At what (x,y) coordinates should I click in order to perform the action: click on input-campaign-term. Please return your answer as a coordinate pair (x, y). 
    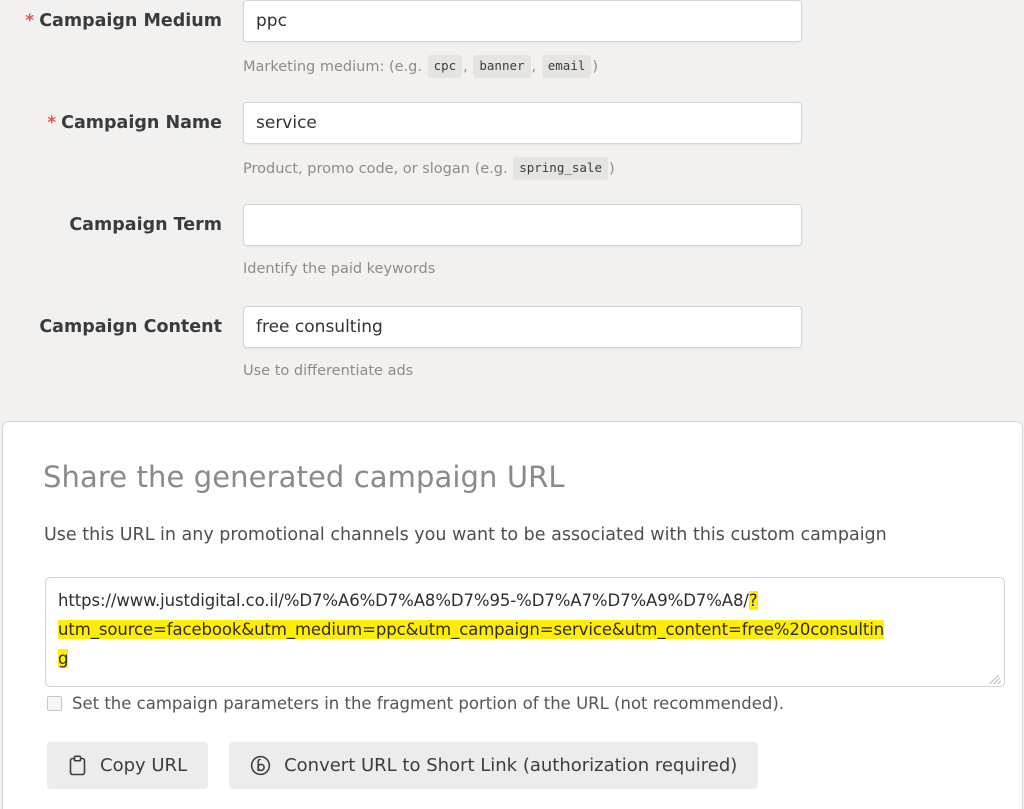
    Looking at the image, I should click on (522, 225).